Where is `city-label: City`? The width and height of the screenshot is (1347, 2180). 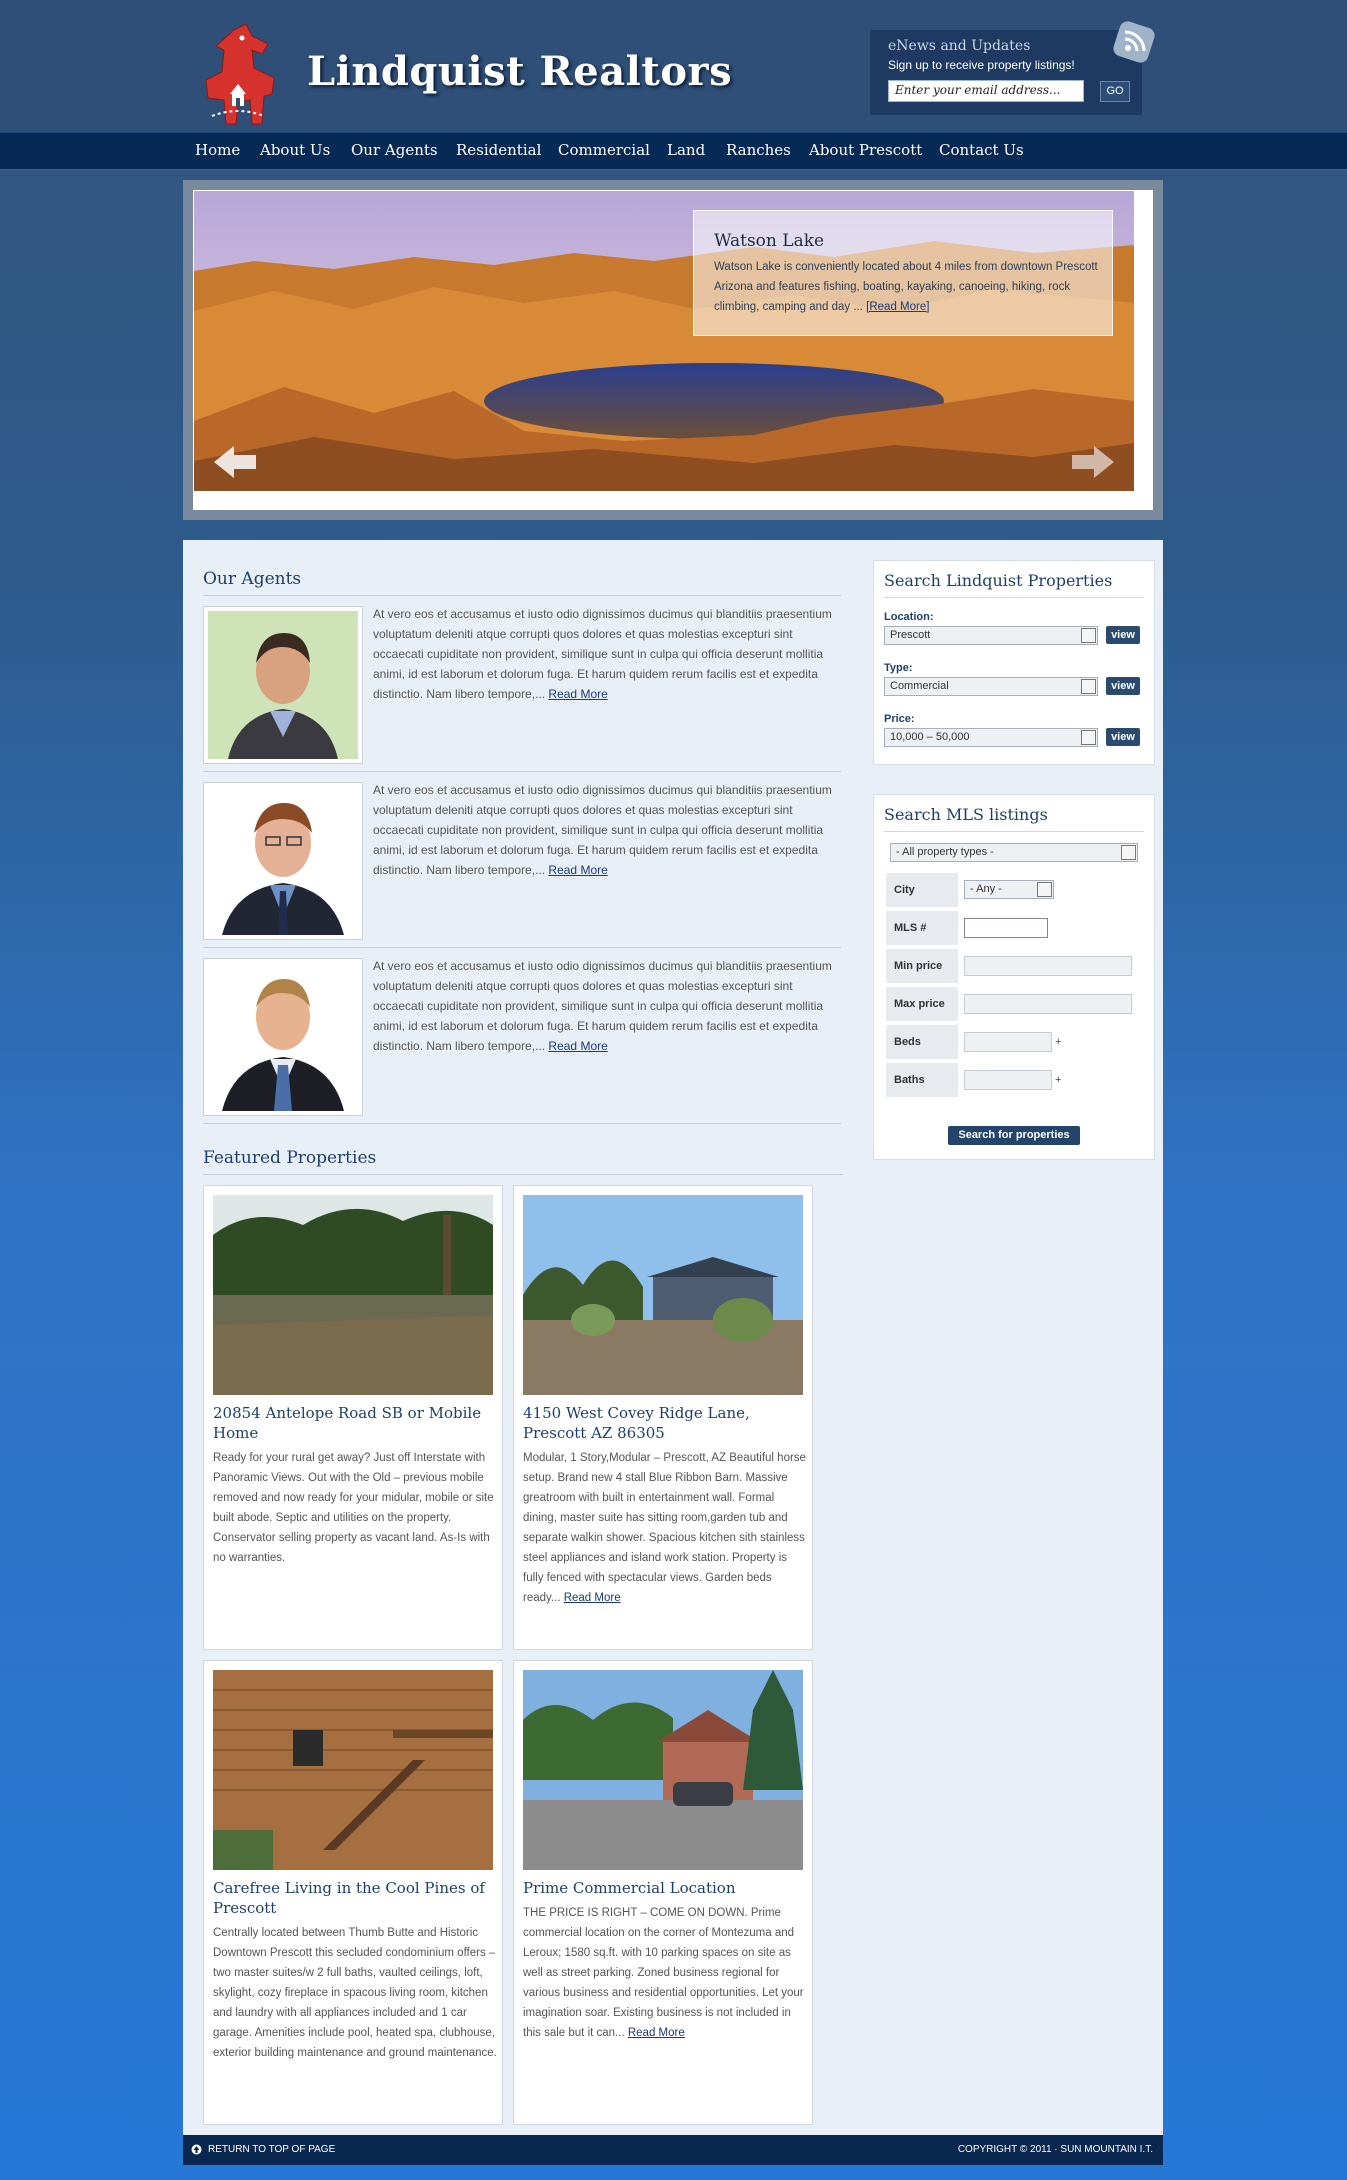
city-label: City is located at coordinates (922, 890).